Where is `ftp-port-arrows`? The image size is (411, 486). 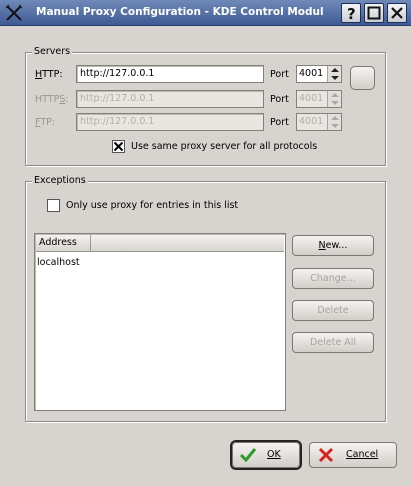 ftp-port-arrows is located at coordinates (334, 122).